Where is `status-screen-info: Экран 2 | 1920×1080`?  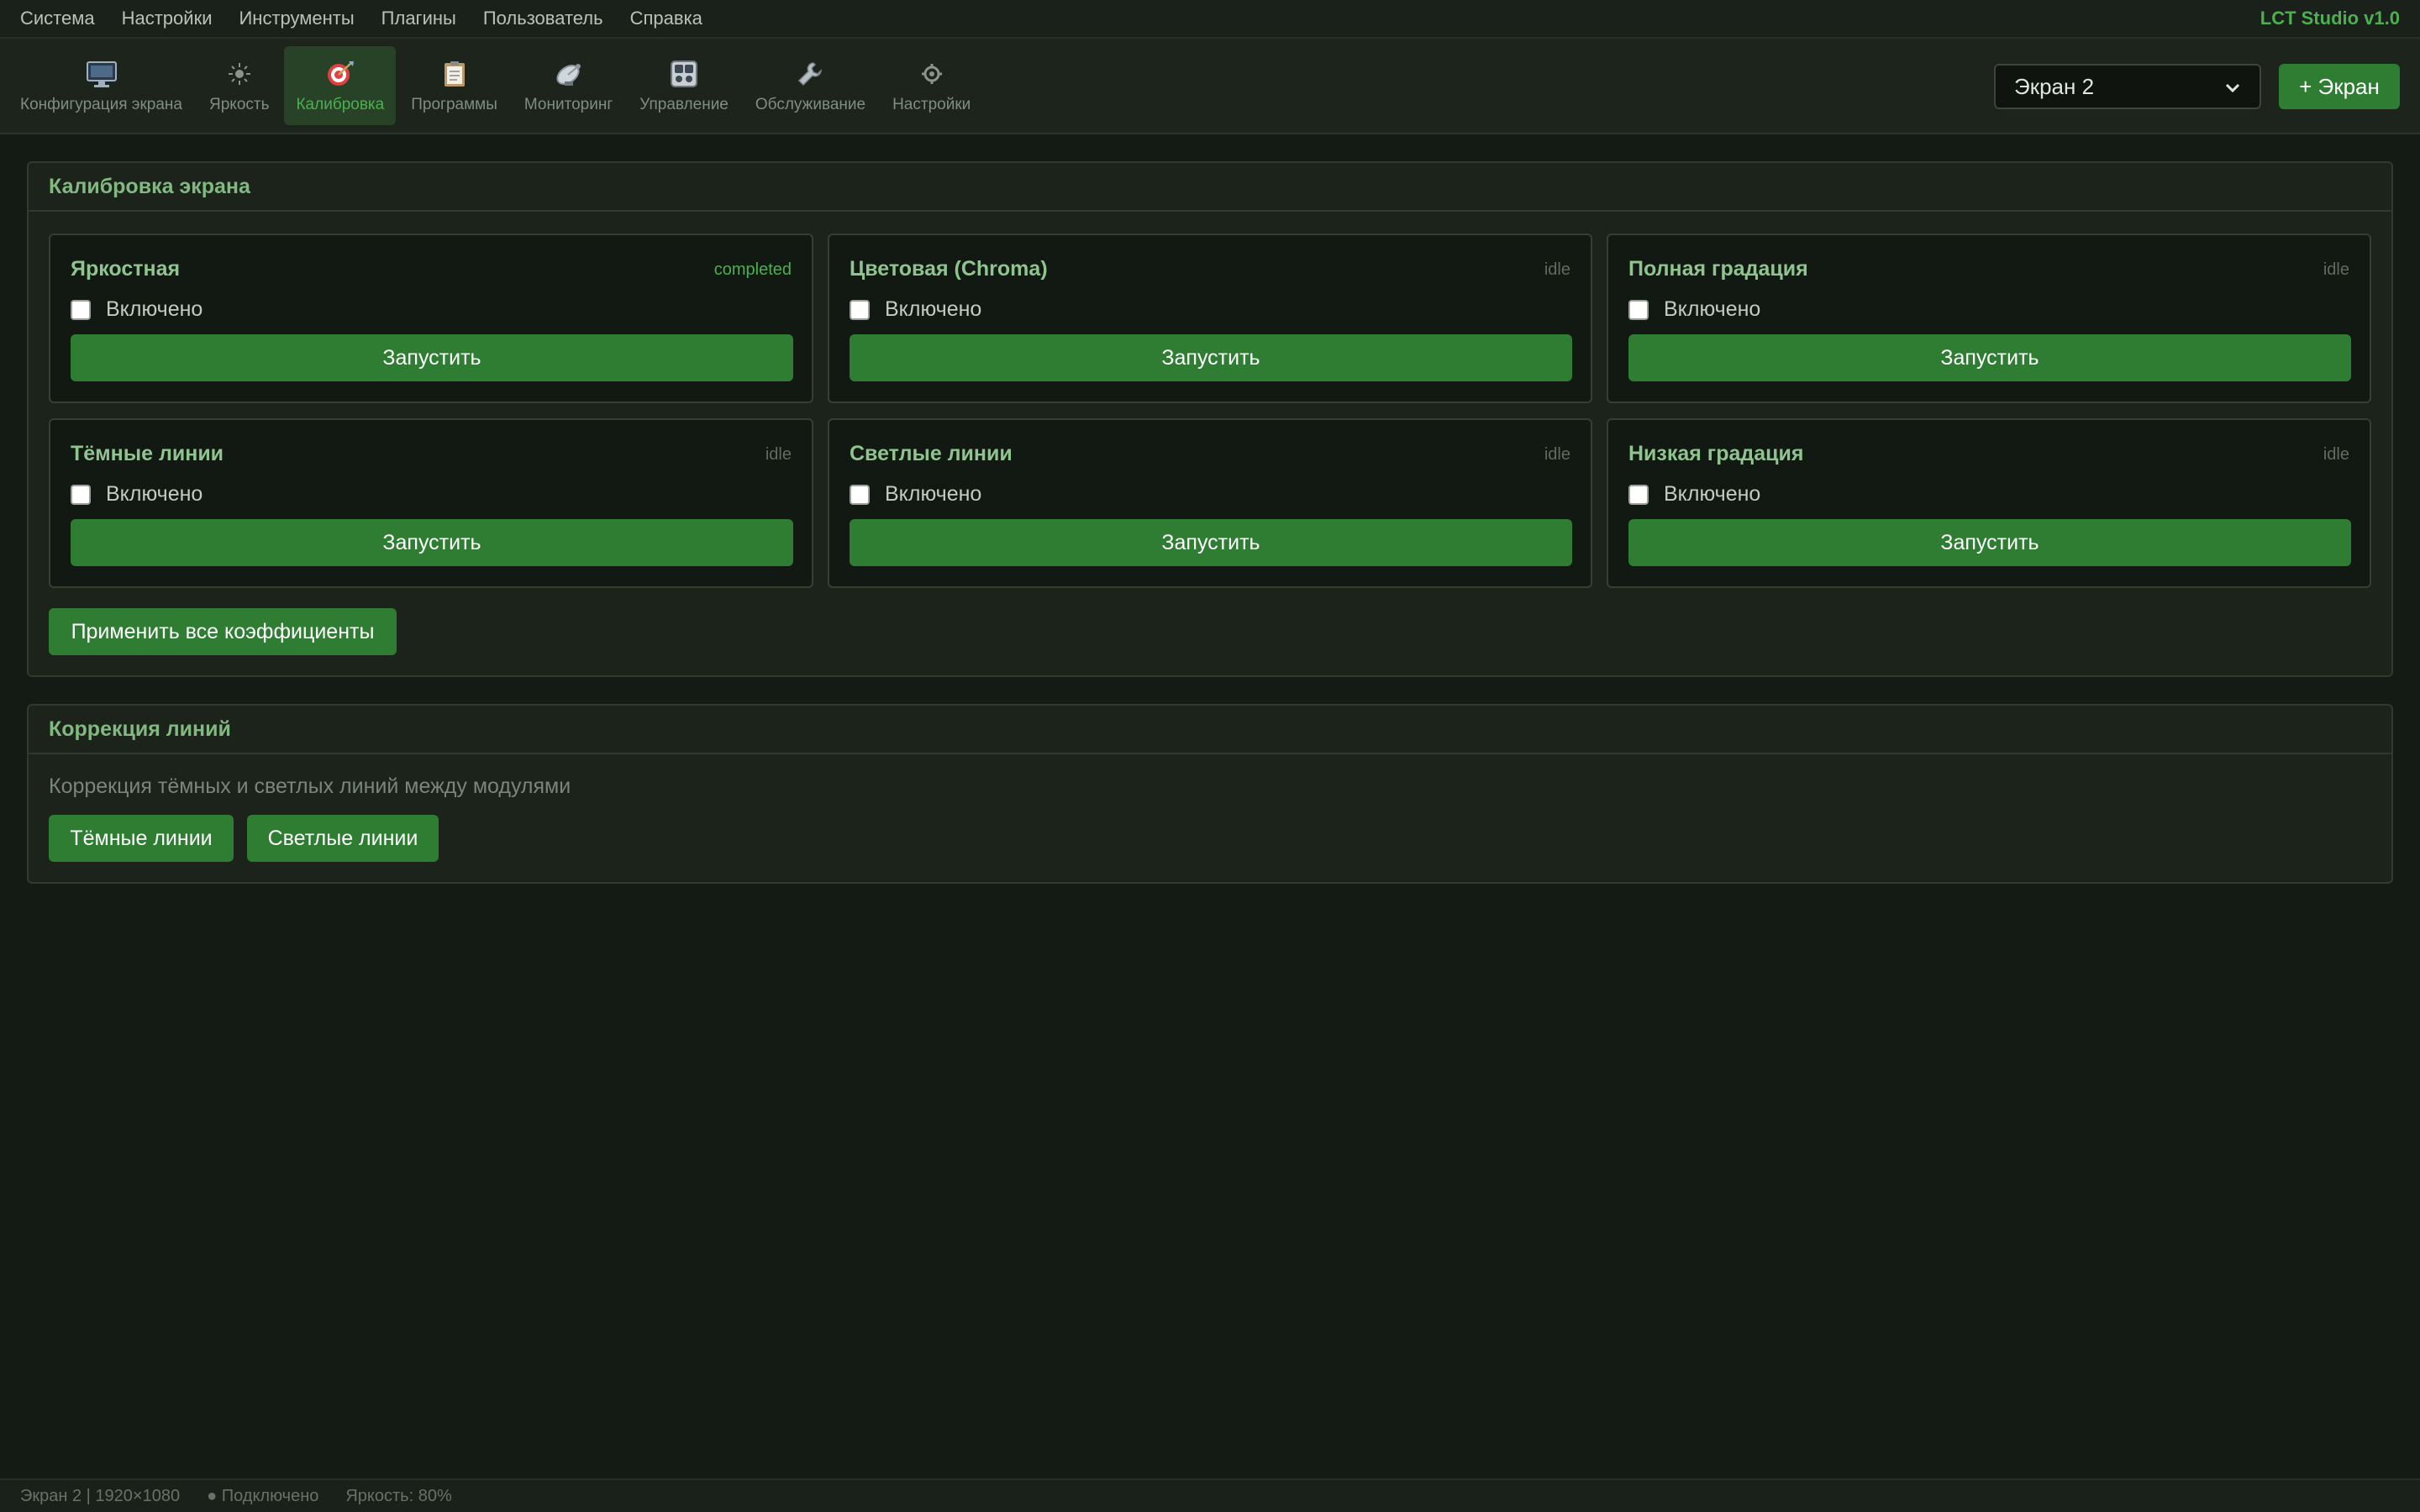
status-screen-info: Экран 2 | 1920×1080 is located at coordinates (100, 1495).